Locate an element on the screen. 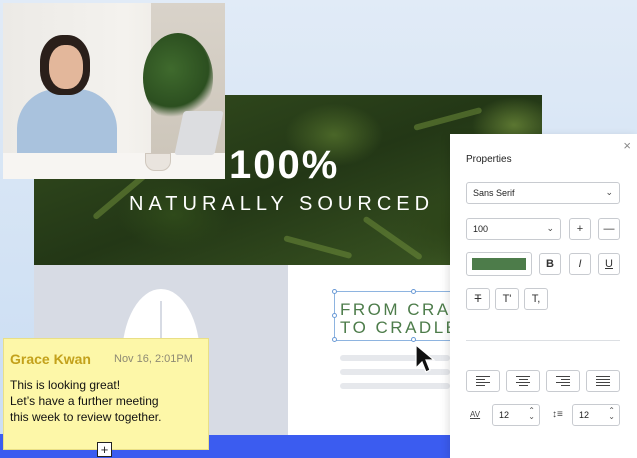  align-left-icon is located at coordinates (483, 381).